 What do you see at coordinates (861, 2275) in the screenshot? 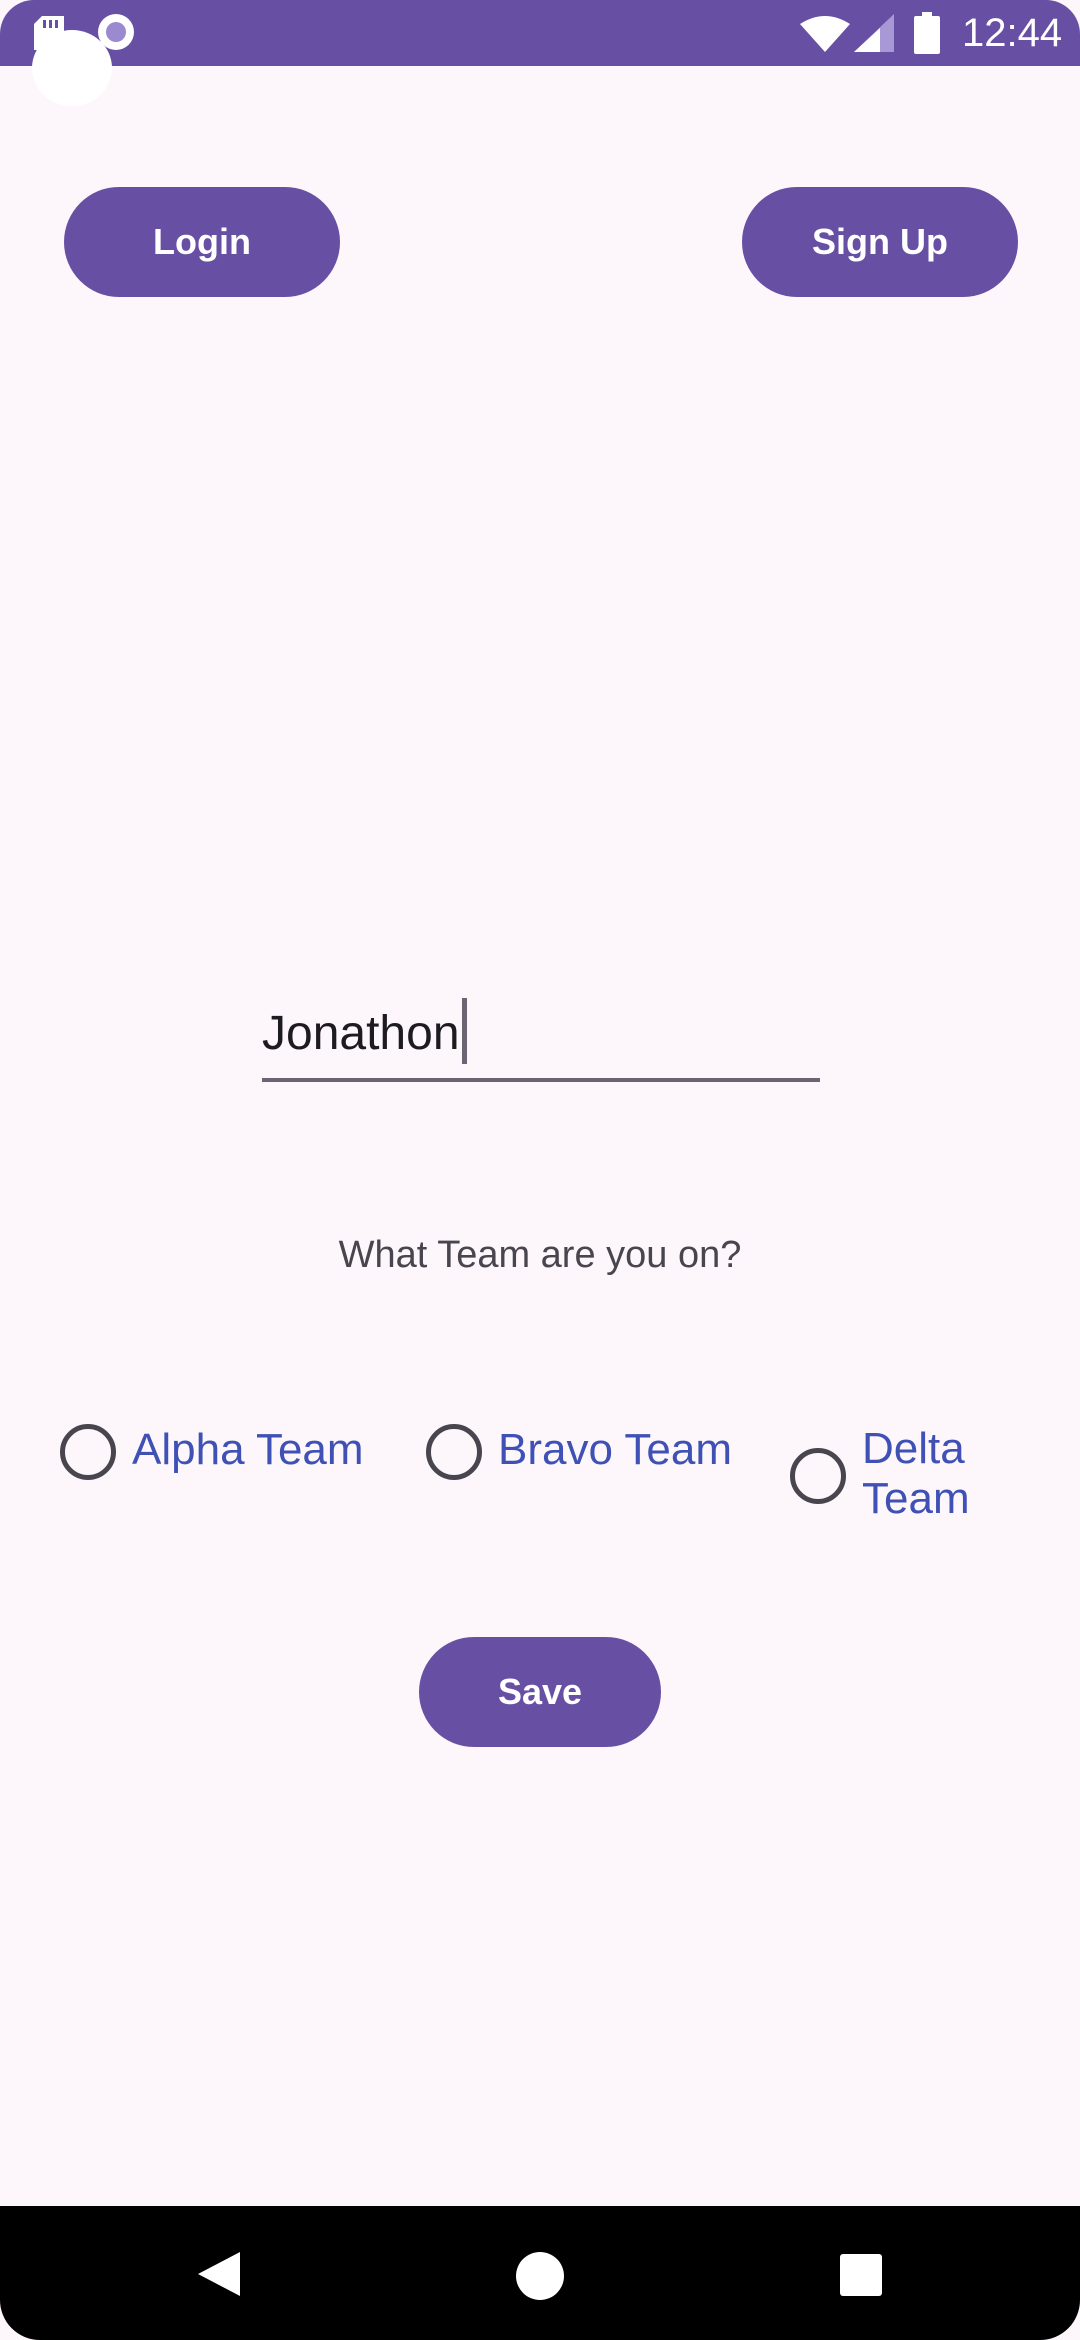
I see `recents-icon` at bounding box center [861, 2275].